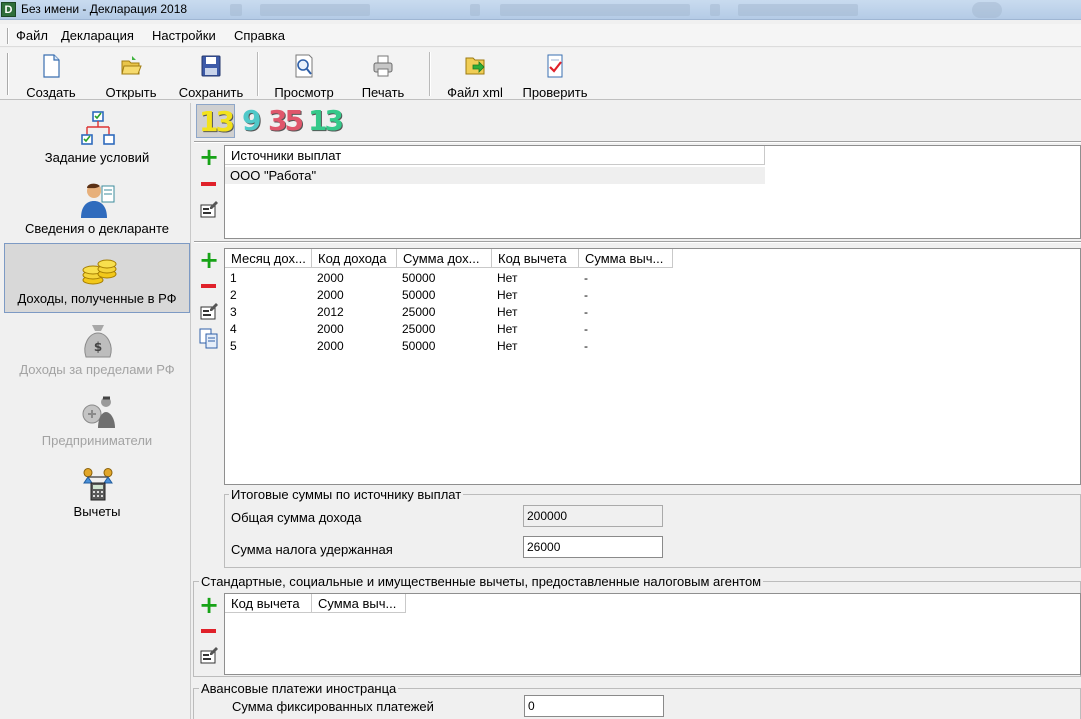 The height and width of the screenshot is (719, 1081). What do you see at coordinates (131, 76) in the screenshot?
I see `open-button: Открыть` at bounding box center [131, 76].